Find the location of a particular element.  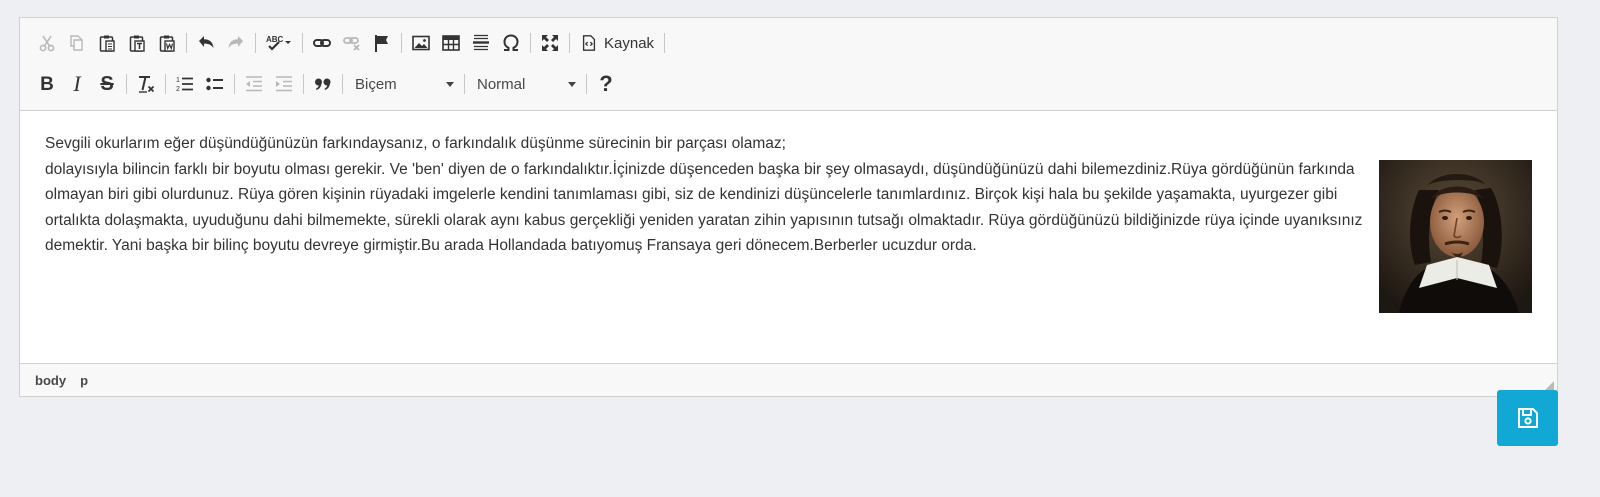

outdent-icon is located at coordinates (254, 84).